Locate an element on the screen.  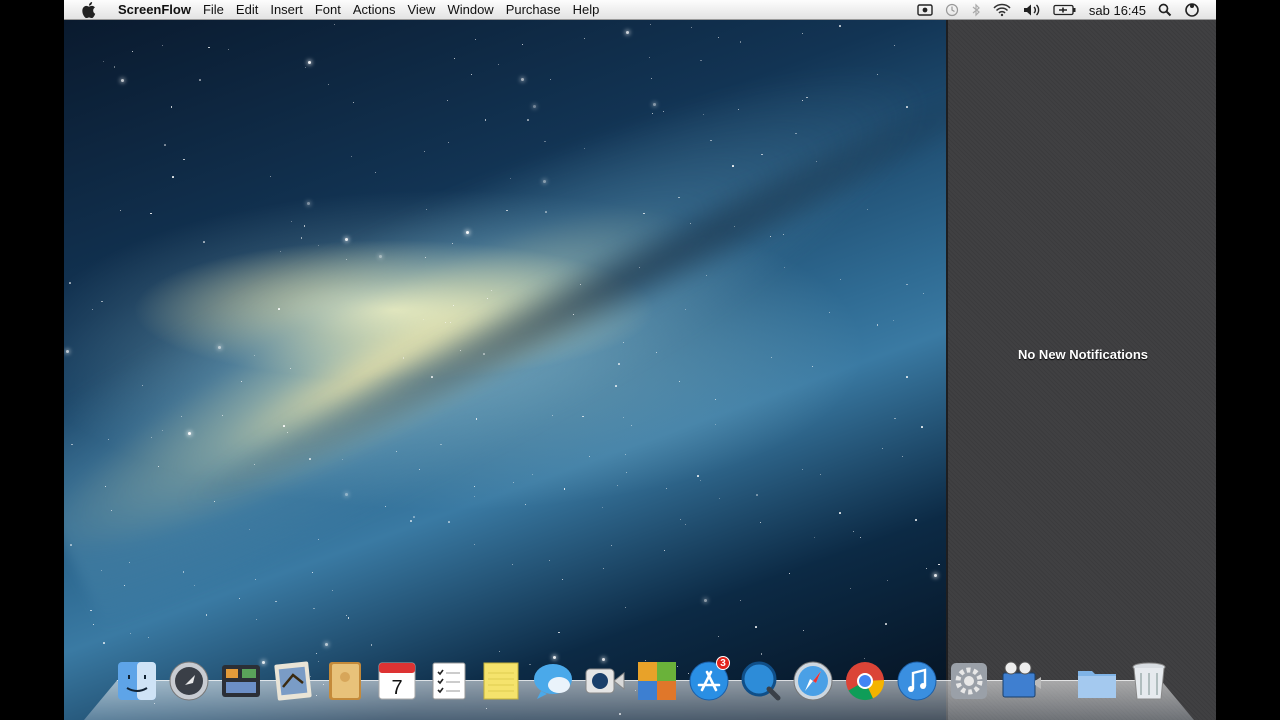
menu-purchase: Purchase is located at coordinates (533, 10).